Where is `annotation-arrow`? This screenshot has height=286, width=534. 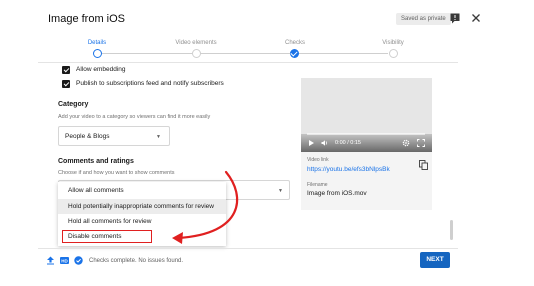
annotation-arrow is located at coordinates (205, 207).